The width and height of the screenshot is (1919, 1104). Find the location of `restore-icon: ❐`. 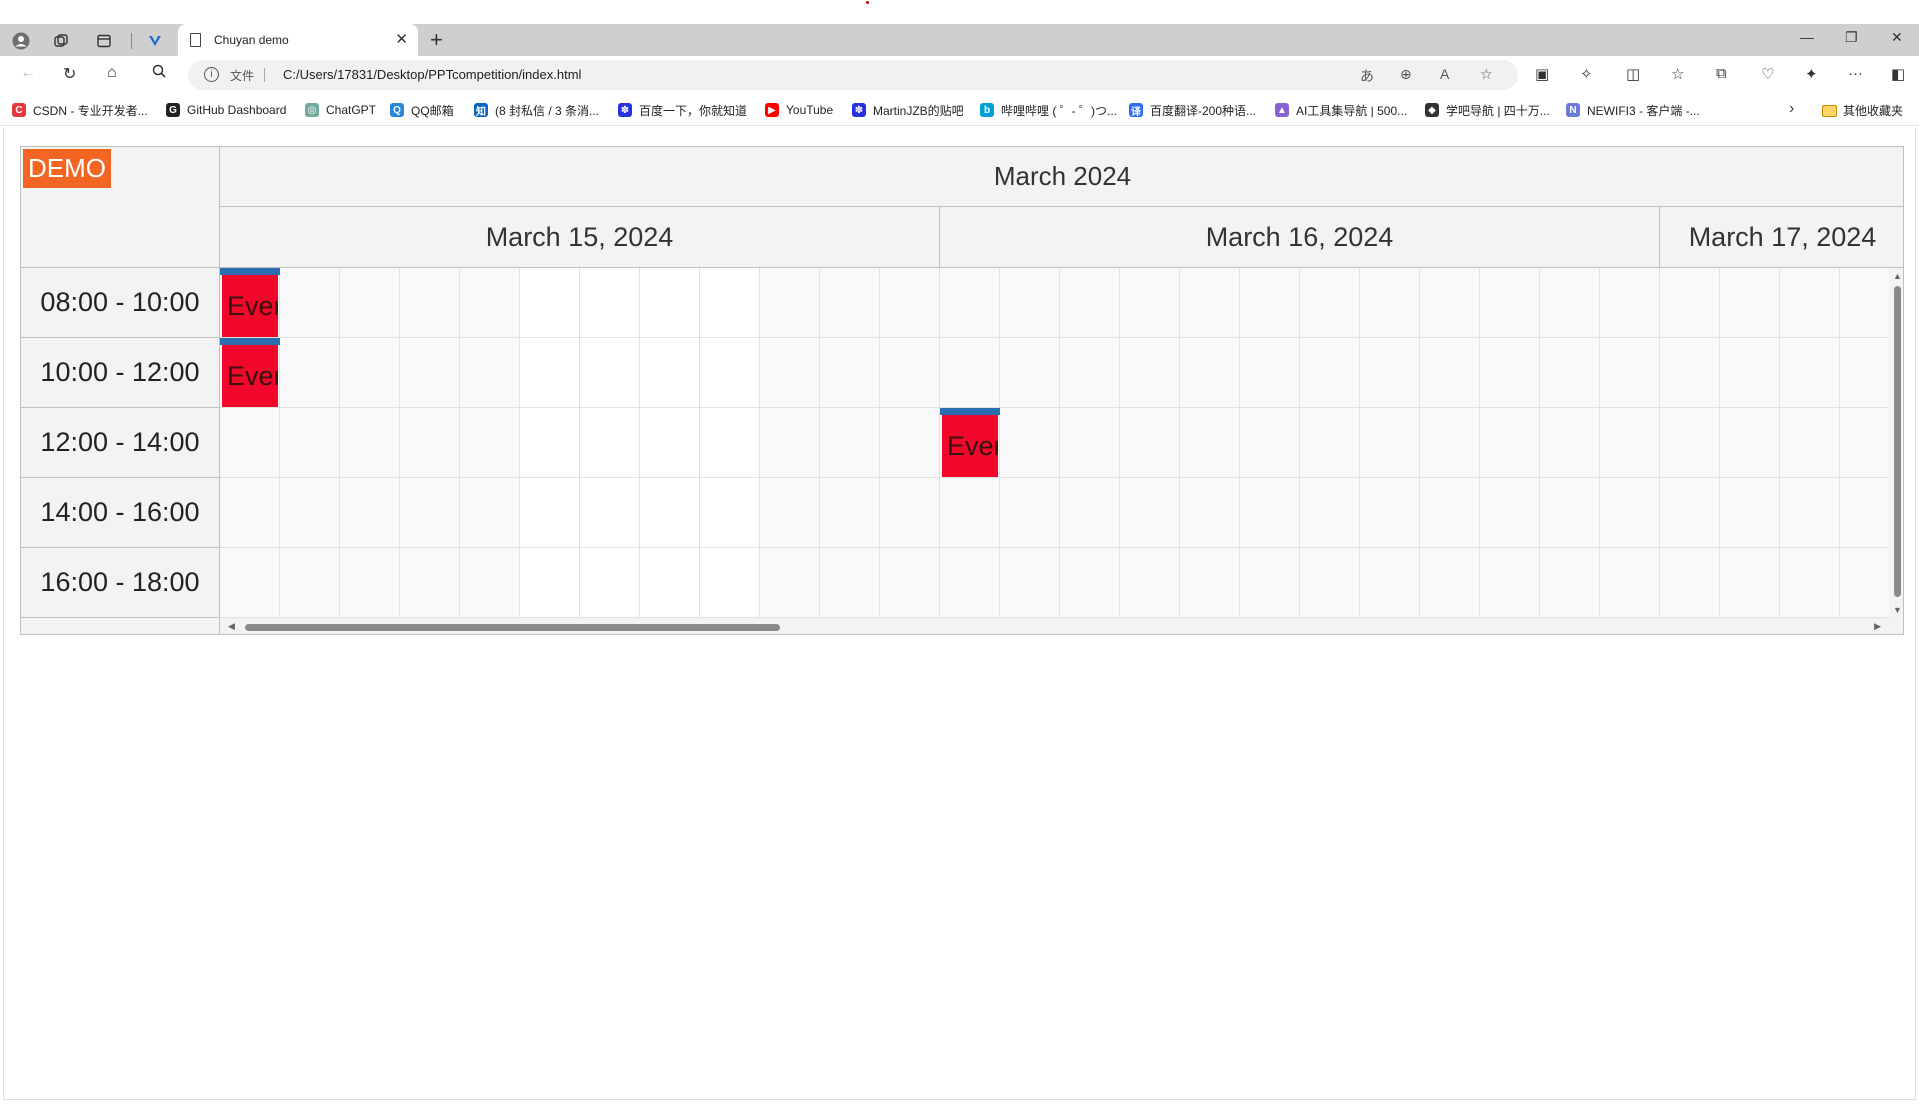

restore-icon: ❐ is located at coordinates (1851, 37).